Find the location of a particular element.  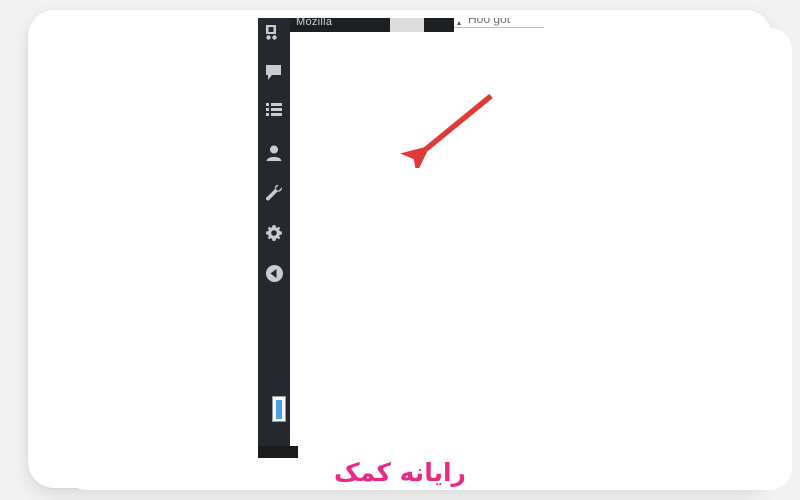

app-title-text: Mozilla is located at coordinates (314, 23).